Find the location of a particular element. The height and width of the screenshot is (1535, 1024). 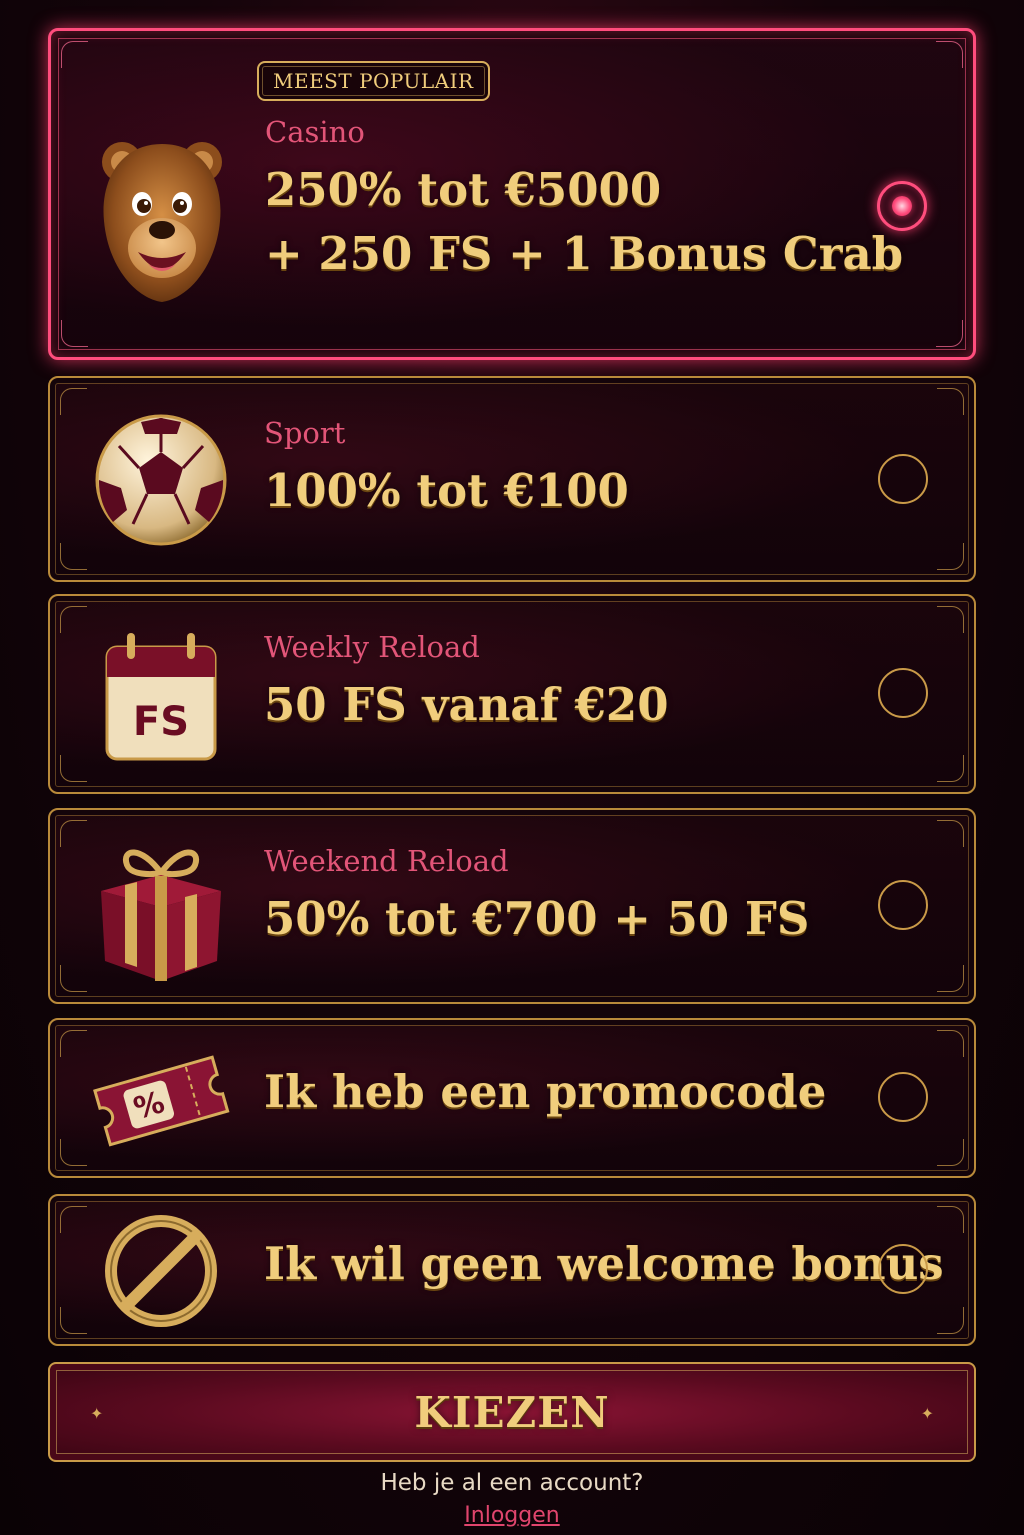

football-icon is located at coordinates (161, 480).